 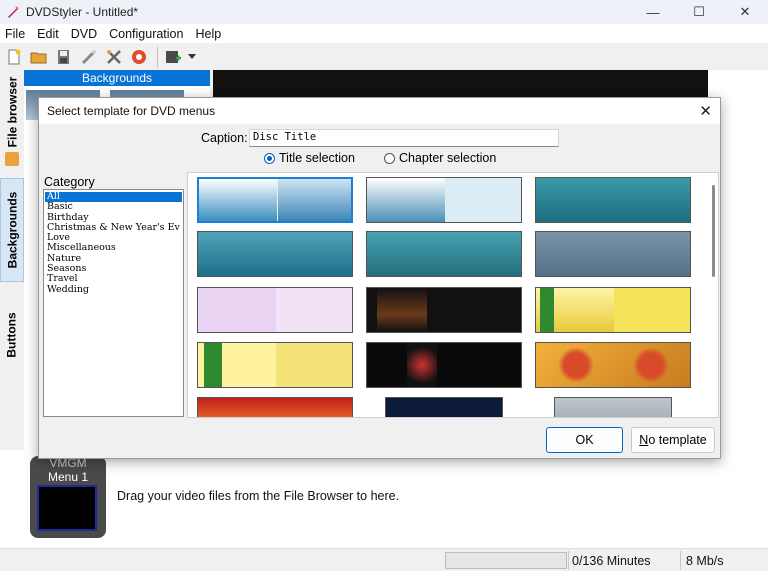 I want to click on menu-preview-thumbnail, so click(x=67, y=508).